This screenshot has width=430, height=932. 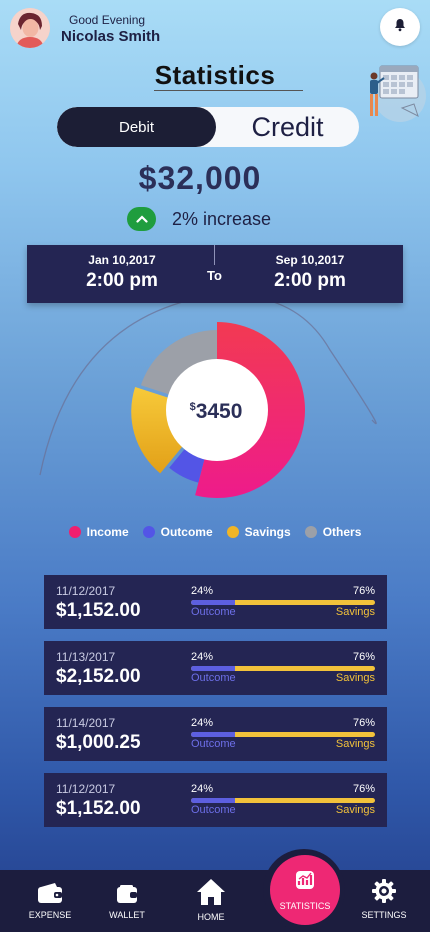 I want to click on start-time: 2:00 pm, so click(x=122, y=280).